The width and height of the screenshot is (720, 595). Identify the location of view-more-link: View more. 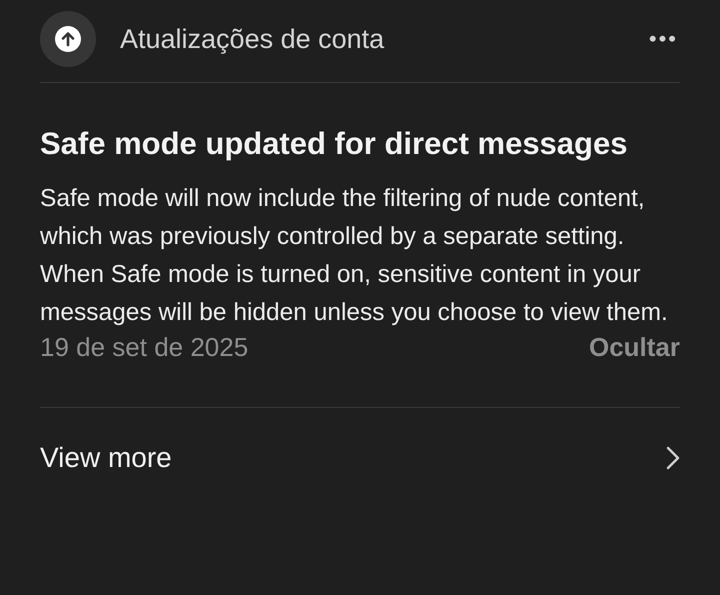
(360, 458).